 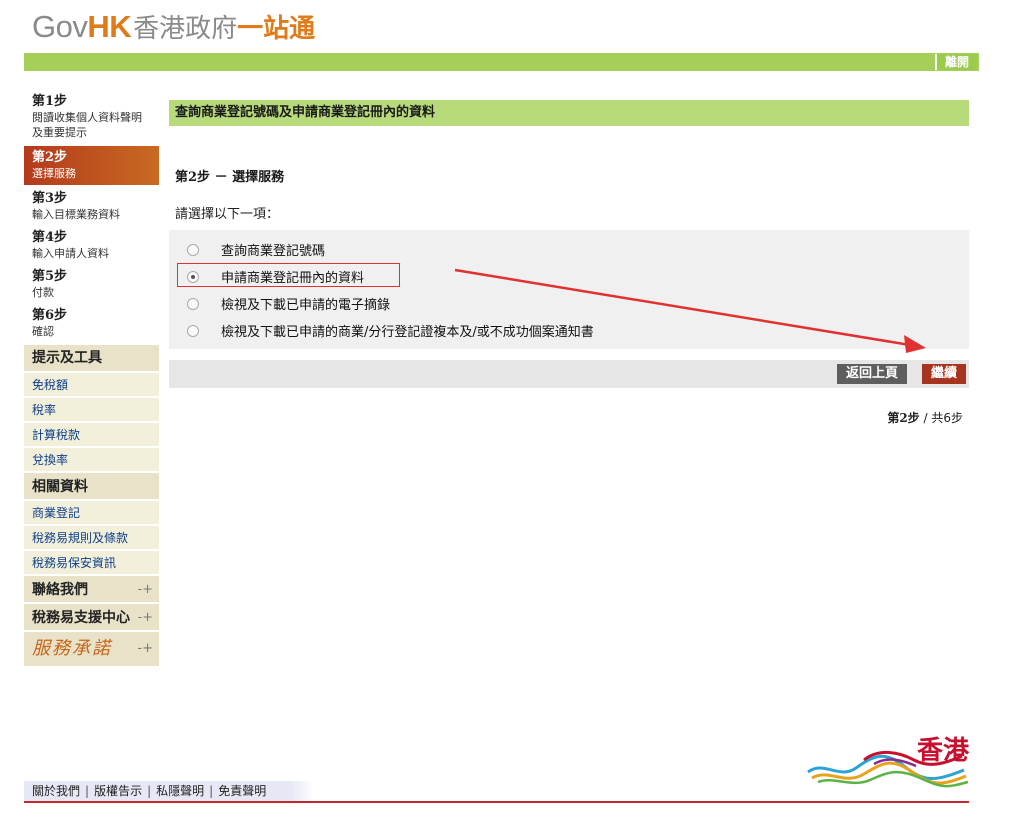 I want to click on step-description: 選擇服務, so click(x=54, y=173).